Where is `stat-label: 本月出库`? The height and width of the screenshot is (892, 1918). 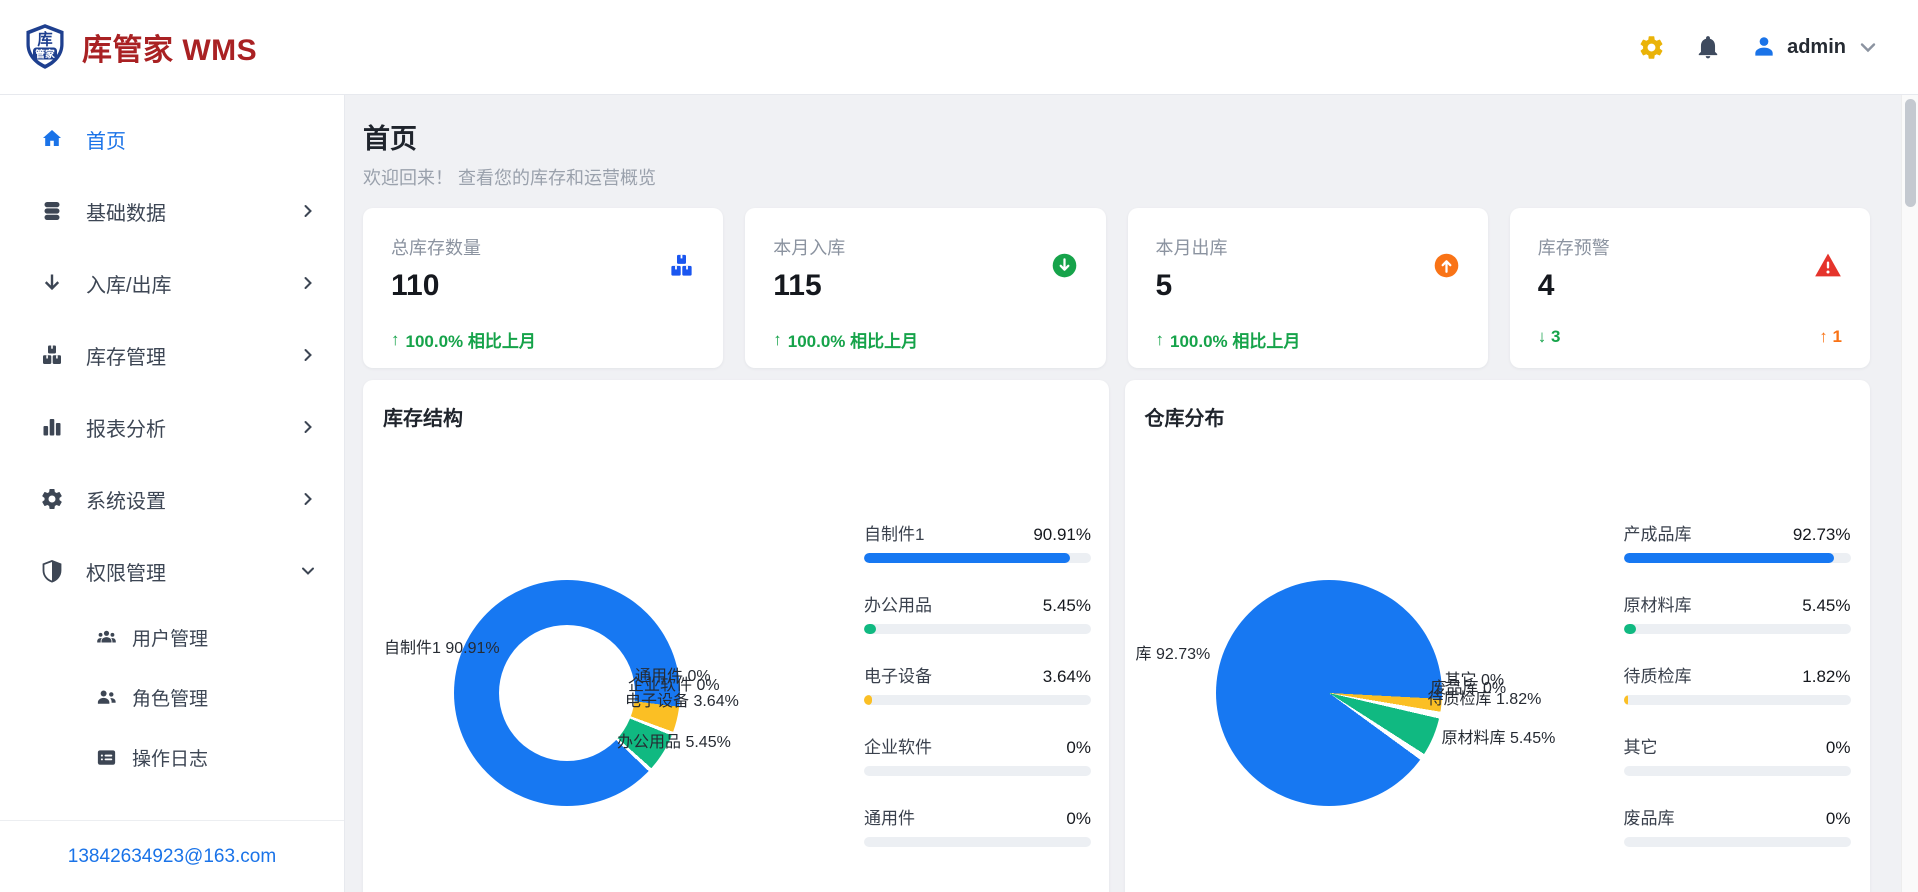 stat-label: 本月出库 is located at coordinates (1191, 248).